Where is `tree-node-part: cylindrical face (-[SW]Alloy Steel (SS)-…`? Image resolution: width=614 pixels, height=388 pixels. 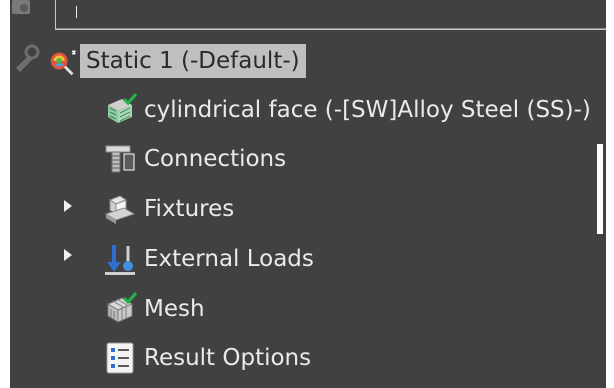 tree-node-part: cylindrical face (-[SW]Alloy Steel (SS)-… is located at coordinates (346, 110).